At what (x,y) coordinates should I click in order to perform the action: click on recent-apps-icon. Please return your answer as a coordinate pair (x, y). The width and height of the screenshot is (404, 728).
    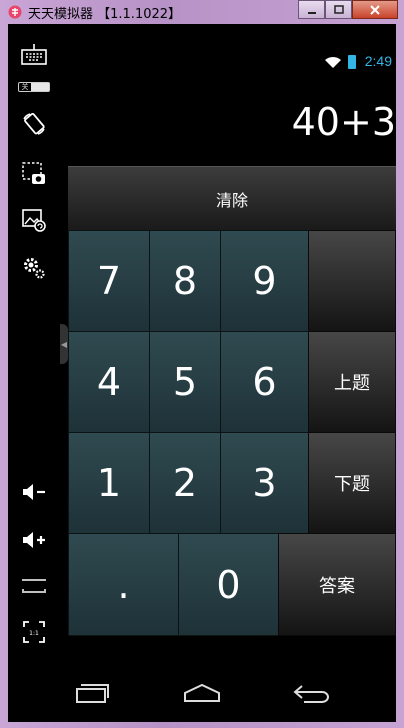
    Looking at the image, I should click on (92, 693).